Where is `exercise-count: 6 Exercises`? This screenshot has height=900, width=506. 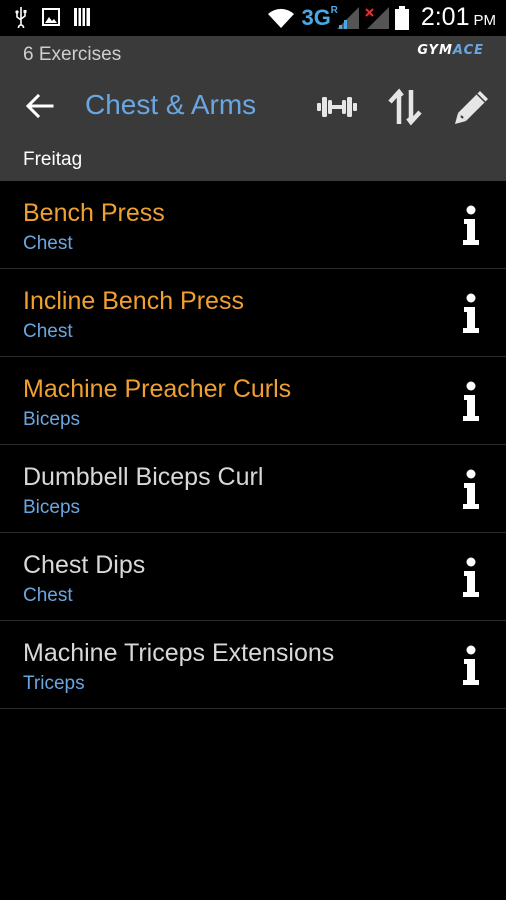 exercise-count: 6 Exercises is located at coordinates (72, 54).